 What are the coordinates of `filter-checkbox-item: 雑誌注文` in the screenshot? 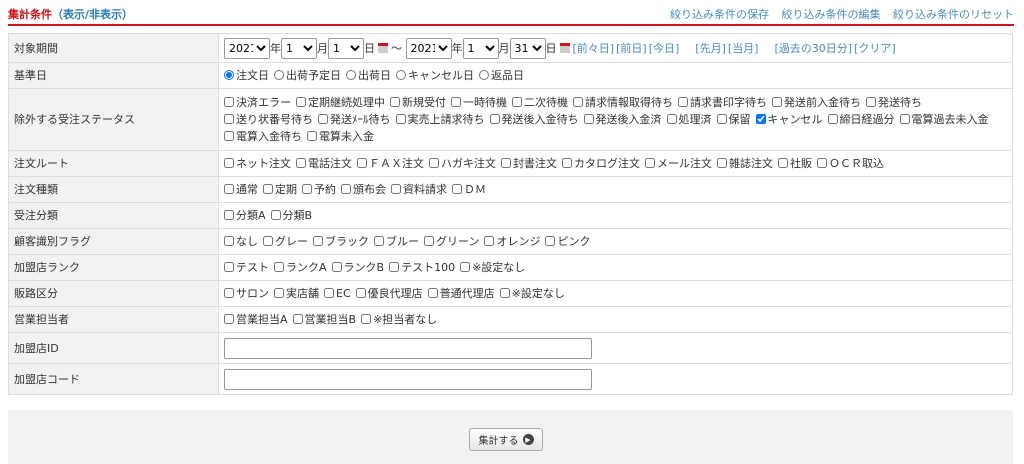 It's located at (745, 163).